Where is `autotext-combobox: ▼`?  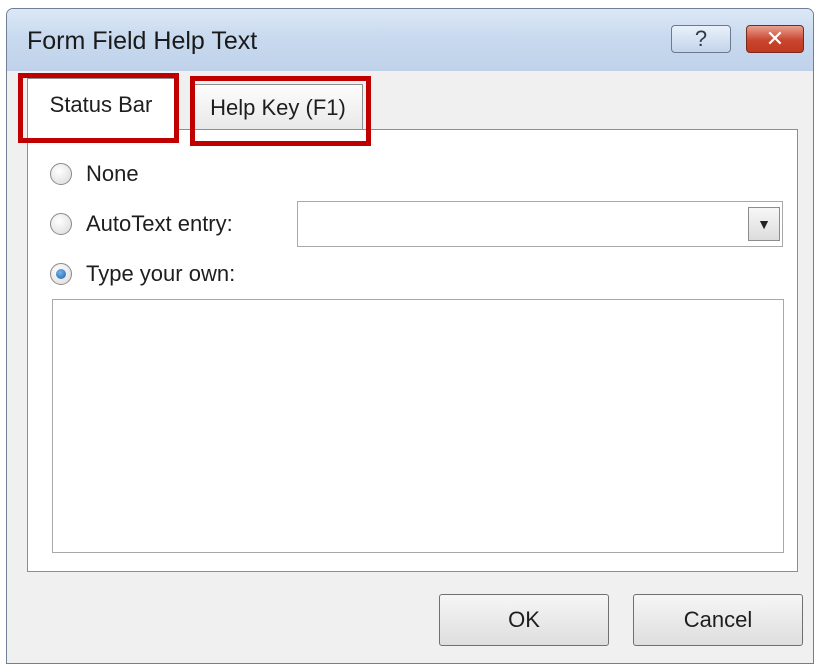 autotext-combobox: ▼ is located at coordinates (540, 224).